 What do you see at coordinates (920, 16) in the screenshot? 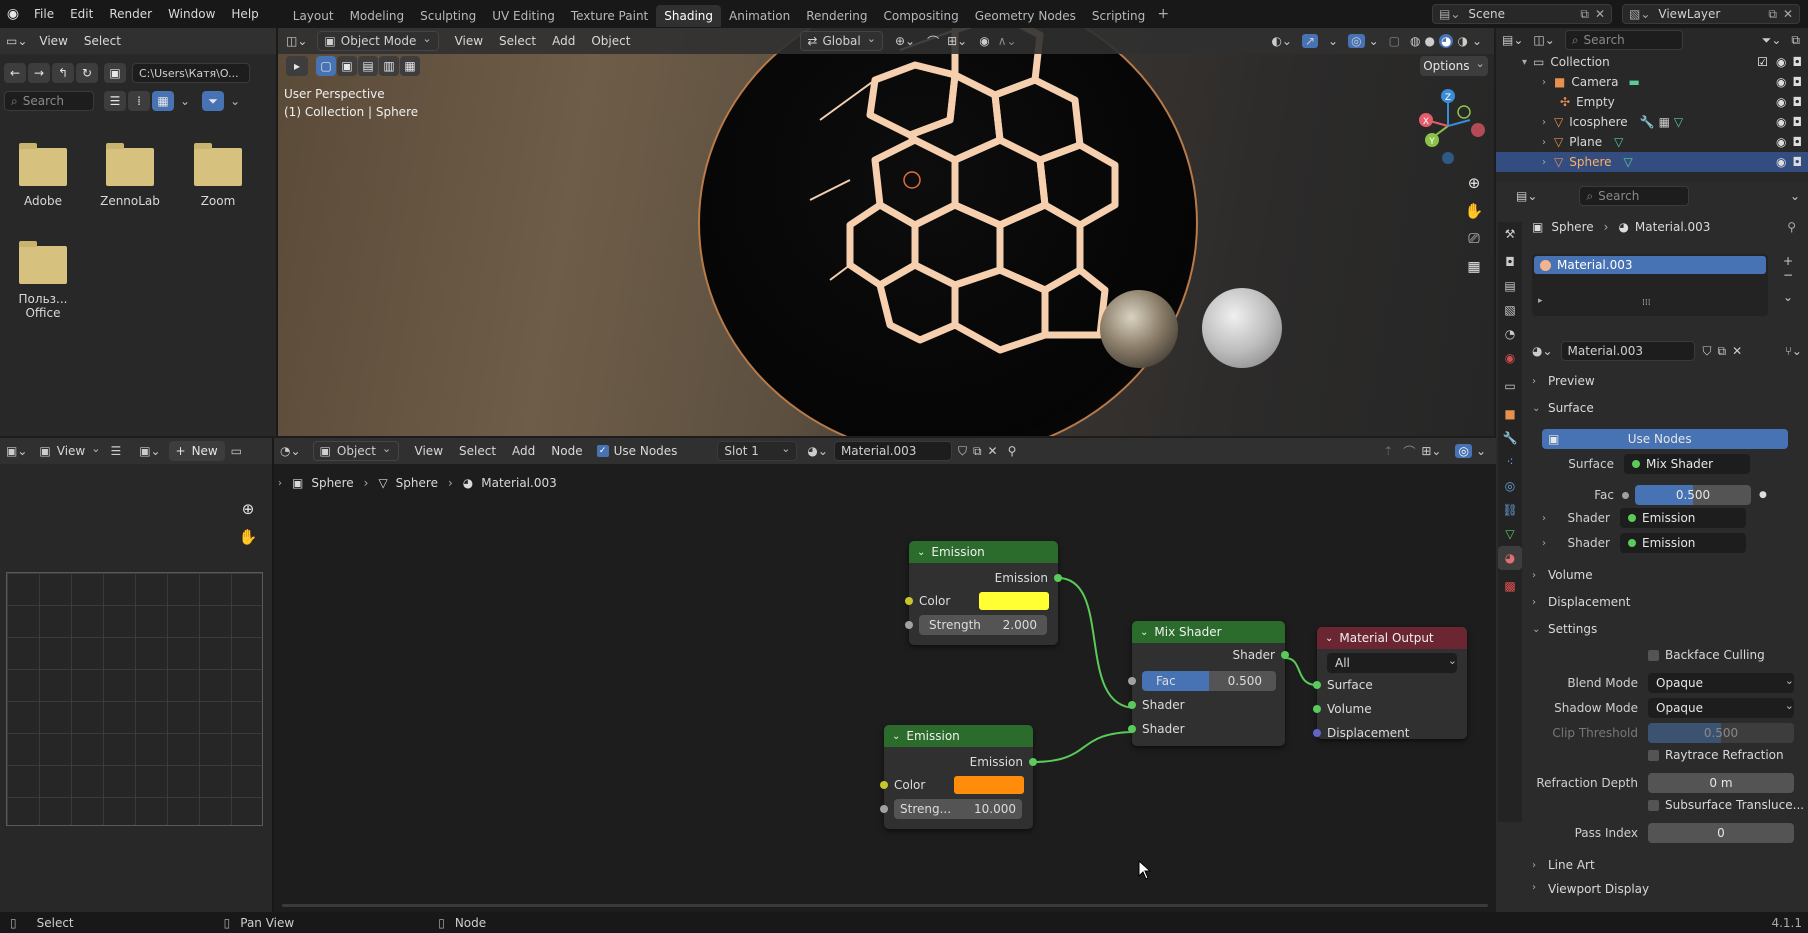
I see `tab-compositing: Compositing` at bounding box center [920, 16].